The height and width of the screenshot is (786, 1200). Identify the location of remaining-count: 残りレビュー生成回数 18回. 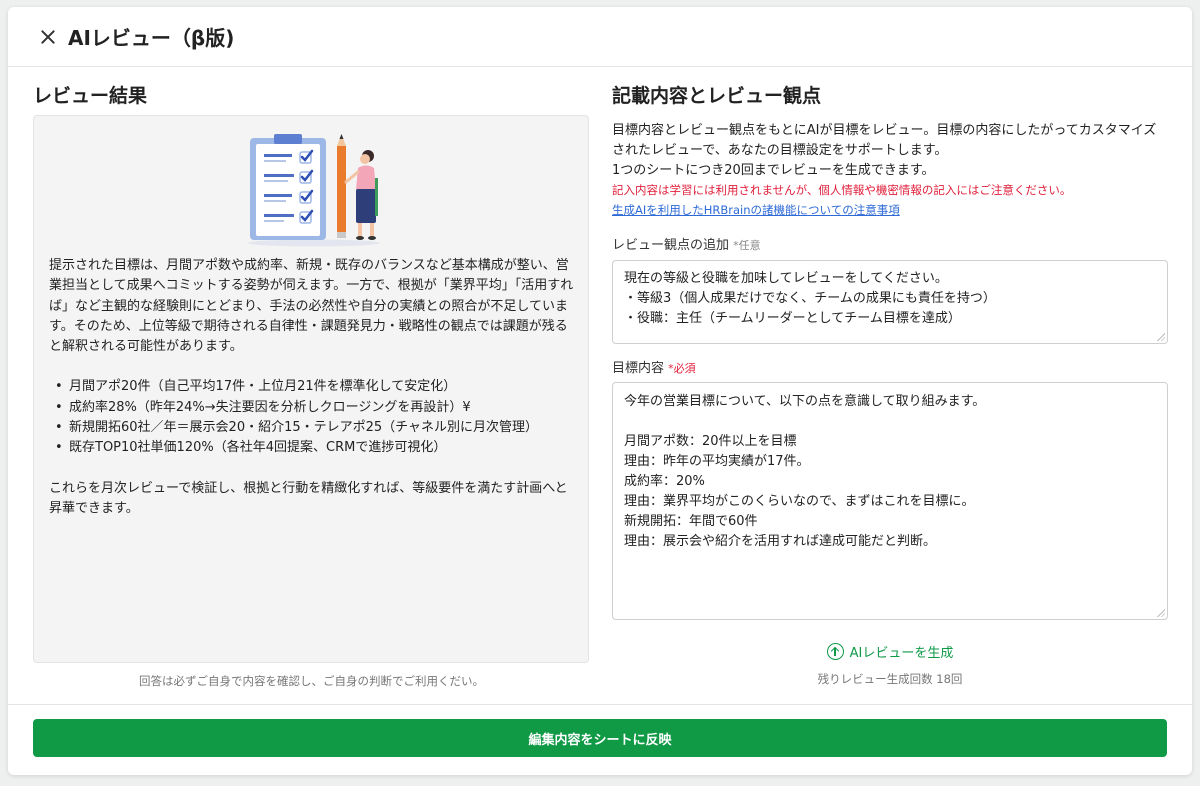
(890, 679).